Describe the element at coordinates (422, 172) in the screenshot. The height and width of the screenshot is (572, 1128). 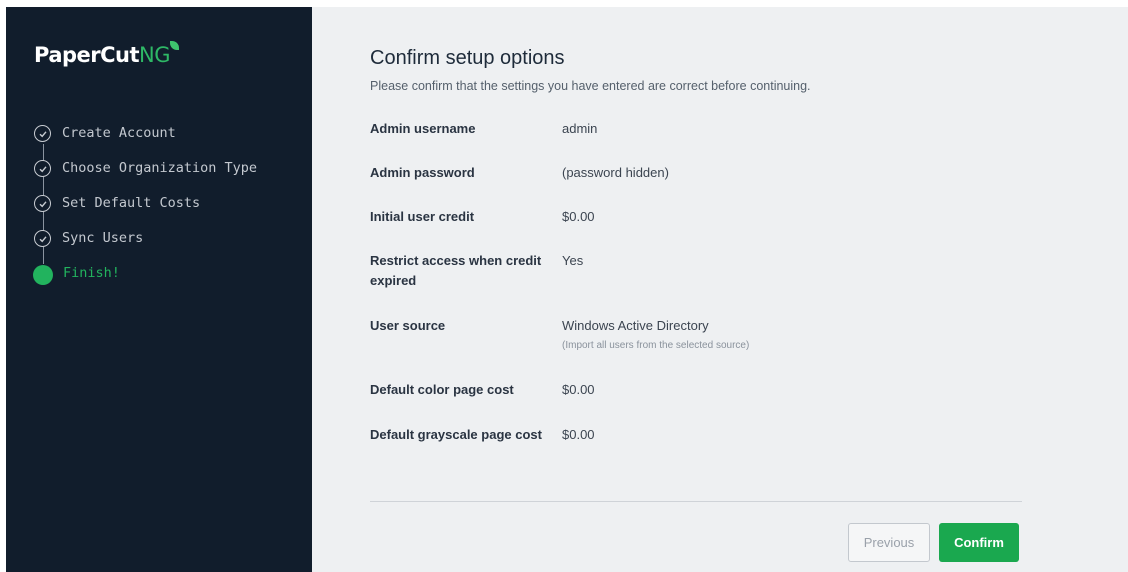
I see `setting-label: Admin password` at that location.